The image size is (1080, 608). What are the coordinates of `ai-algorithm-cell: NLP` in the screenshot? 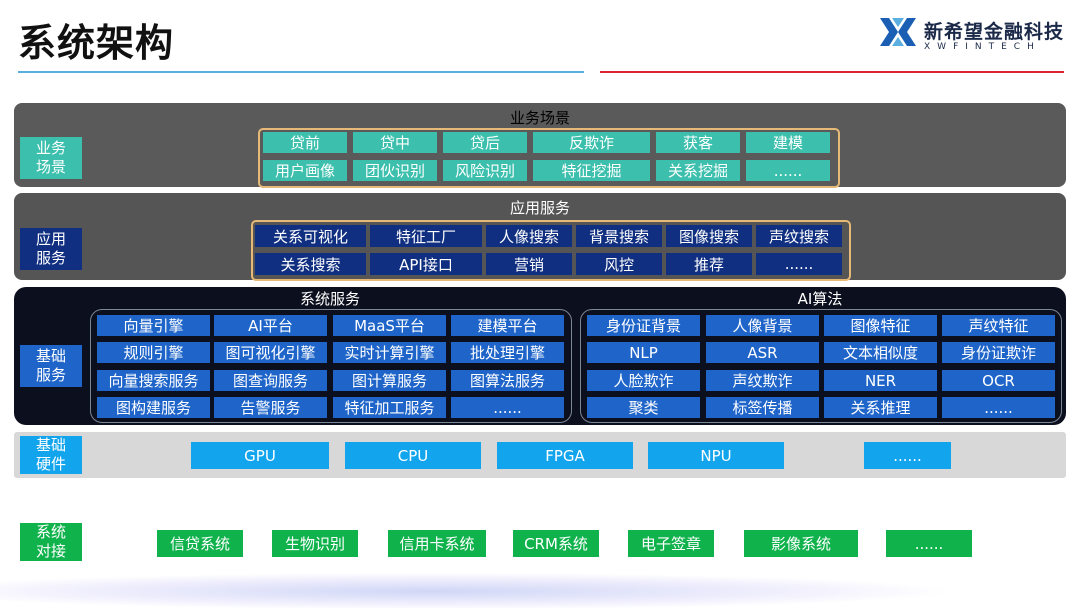 It's located at (643, 352).